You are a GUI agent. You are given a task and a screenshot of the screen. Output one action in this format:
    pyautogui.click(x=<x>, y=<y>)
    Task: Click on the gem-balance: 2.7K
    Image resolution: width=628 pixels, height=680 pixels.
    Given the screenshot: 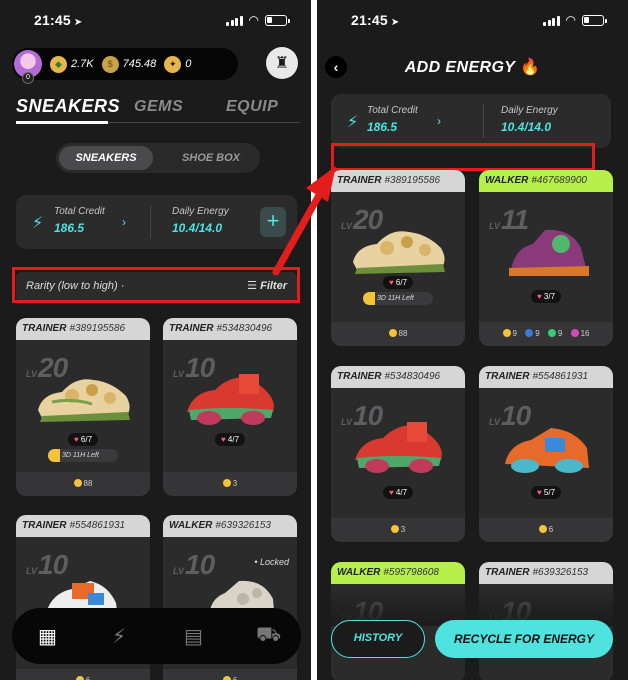 What is the action you would take?
    pyautogui.click(x=82, y=64)
    